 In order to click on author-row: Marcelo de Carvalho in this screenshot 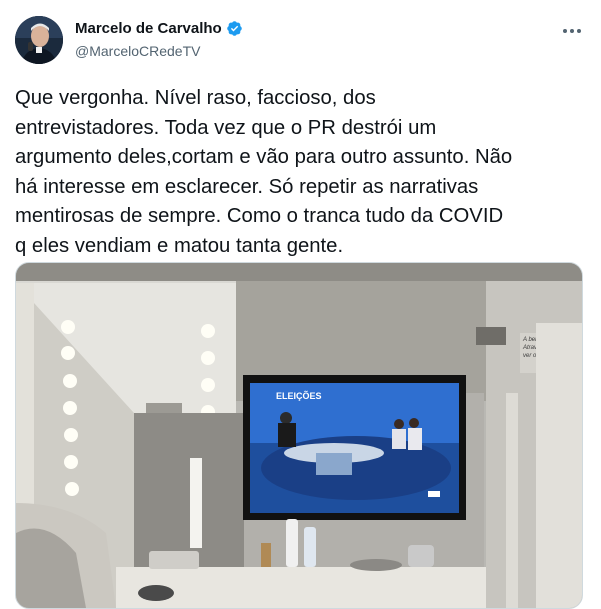, I will do `click(159, 28)`.